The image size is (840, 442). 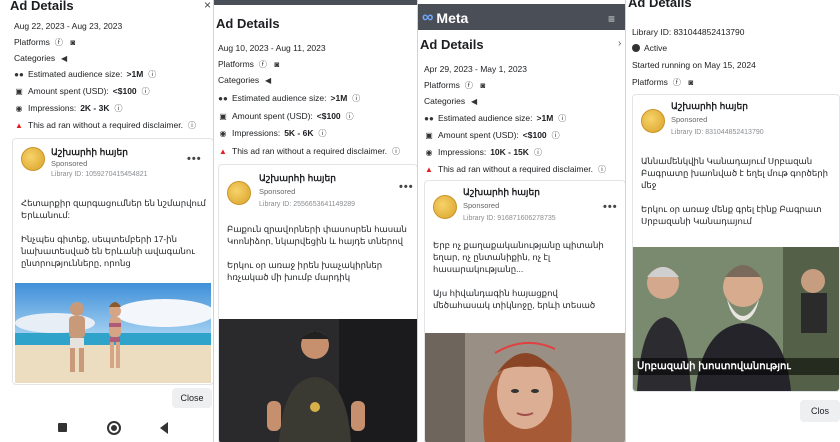 I want to click on library-id: Library ID: 831044852413790, so click(x=717, y=132).